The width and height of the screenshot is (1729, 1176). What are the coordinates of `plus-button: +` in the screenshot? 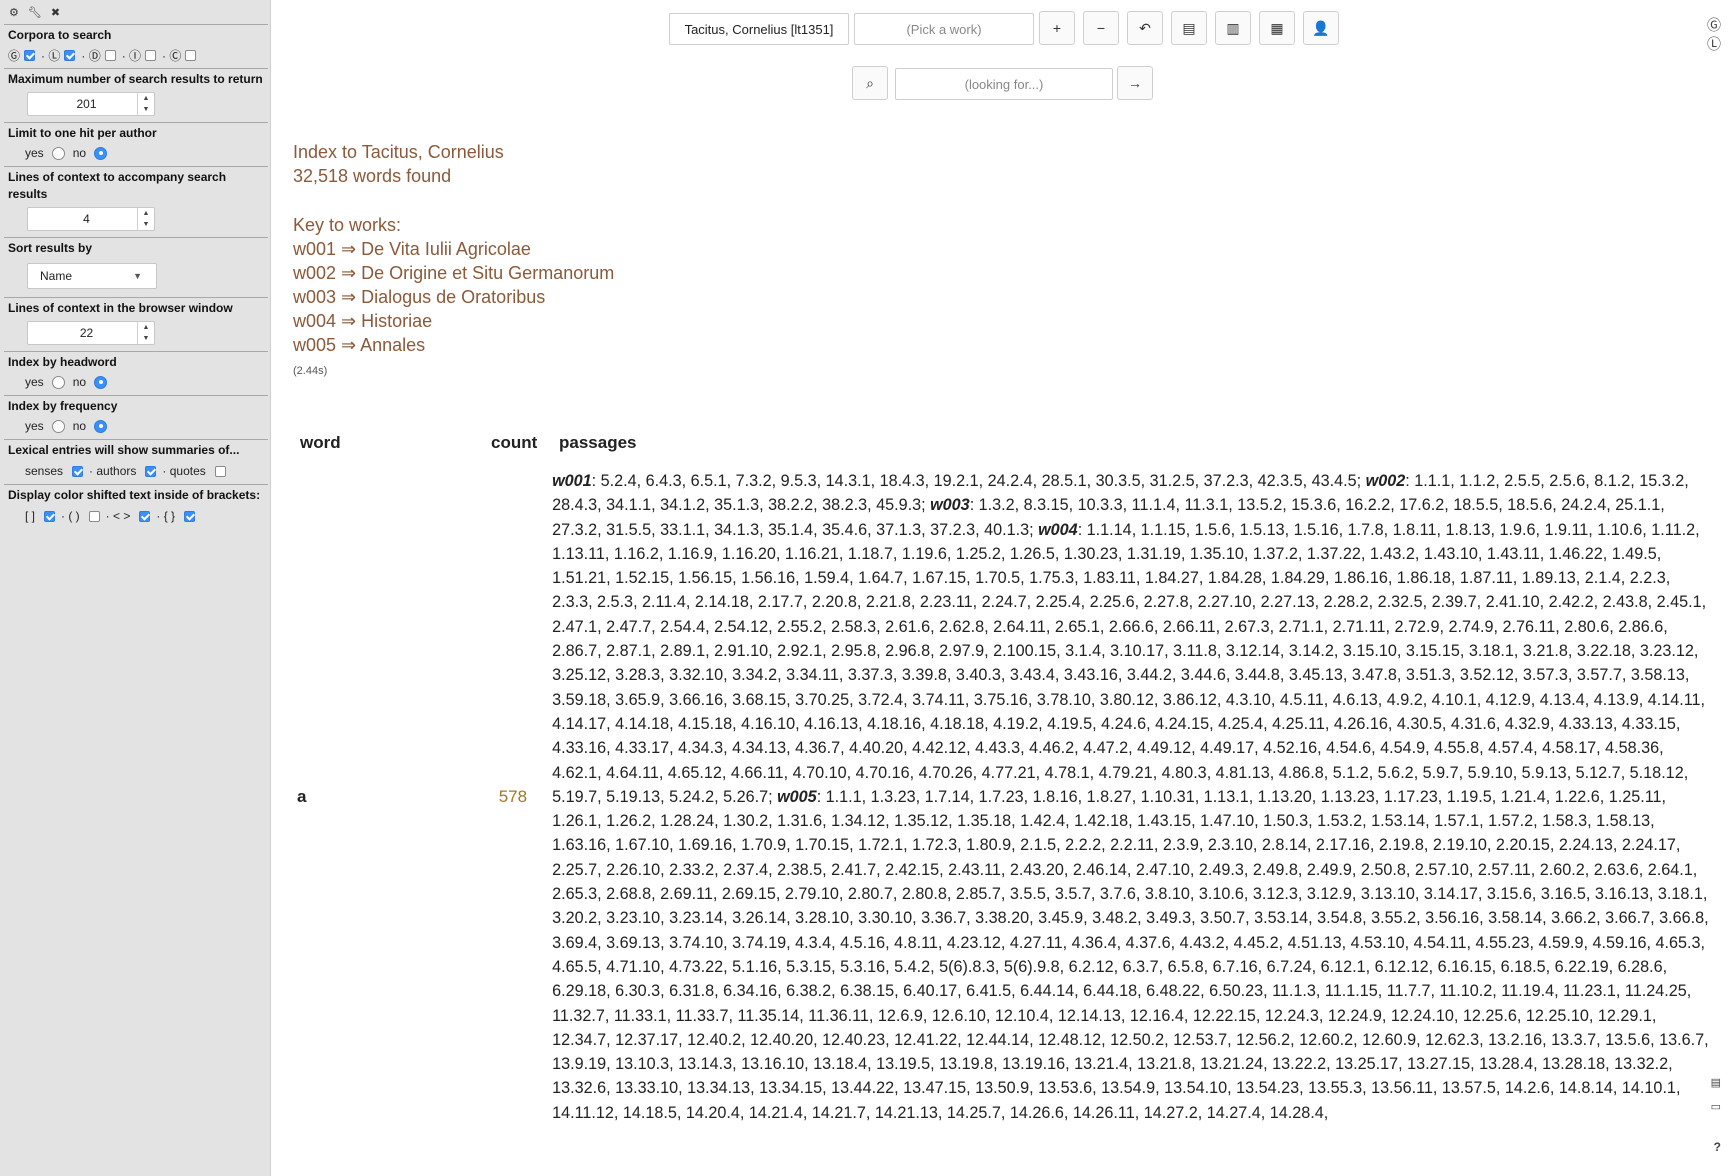 It's located at (1057, 28).